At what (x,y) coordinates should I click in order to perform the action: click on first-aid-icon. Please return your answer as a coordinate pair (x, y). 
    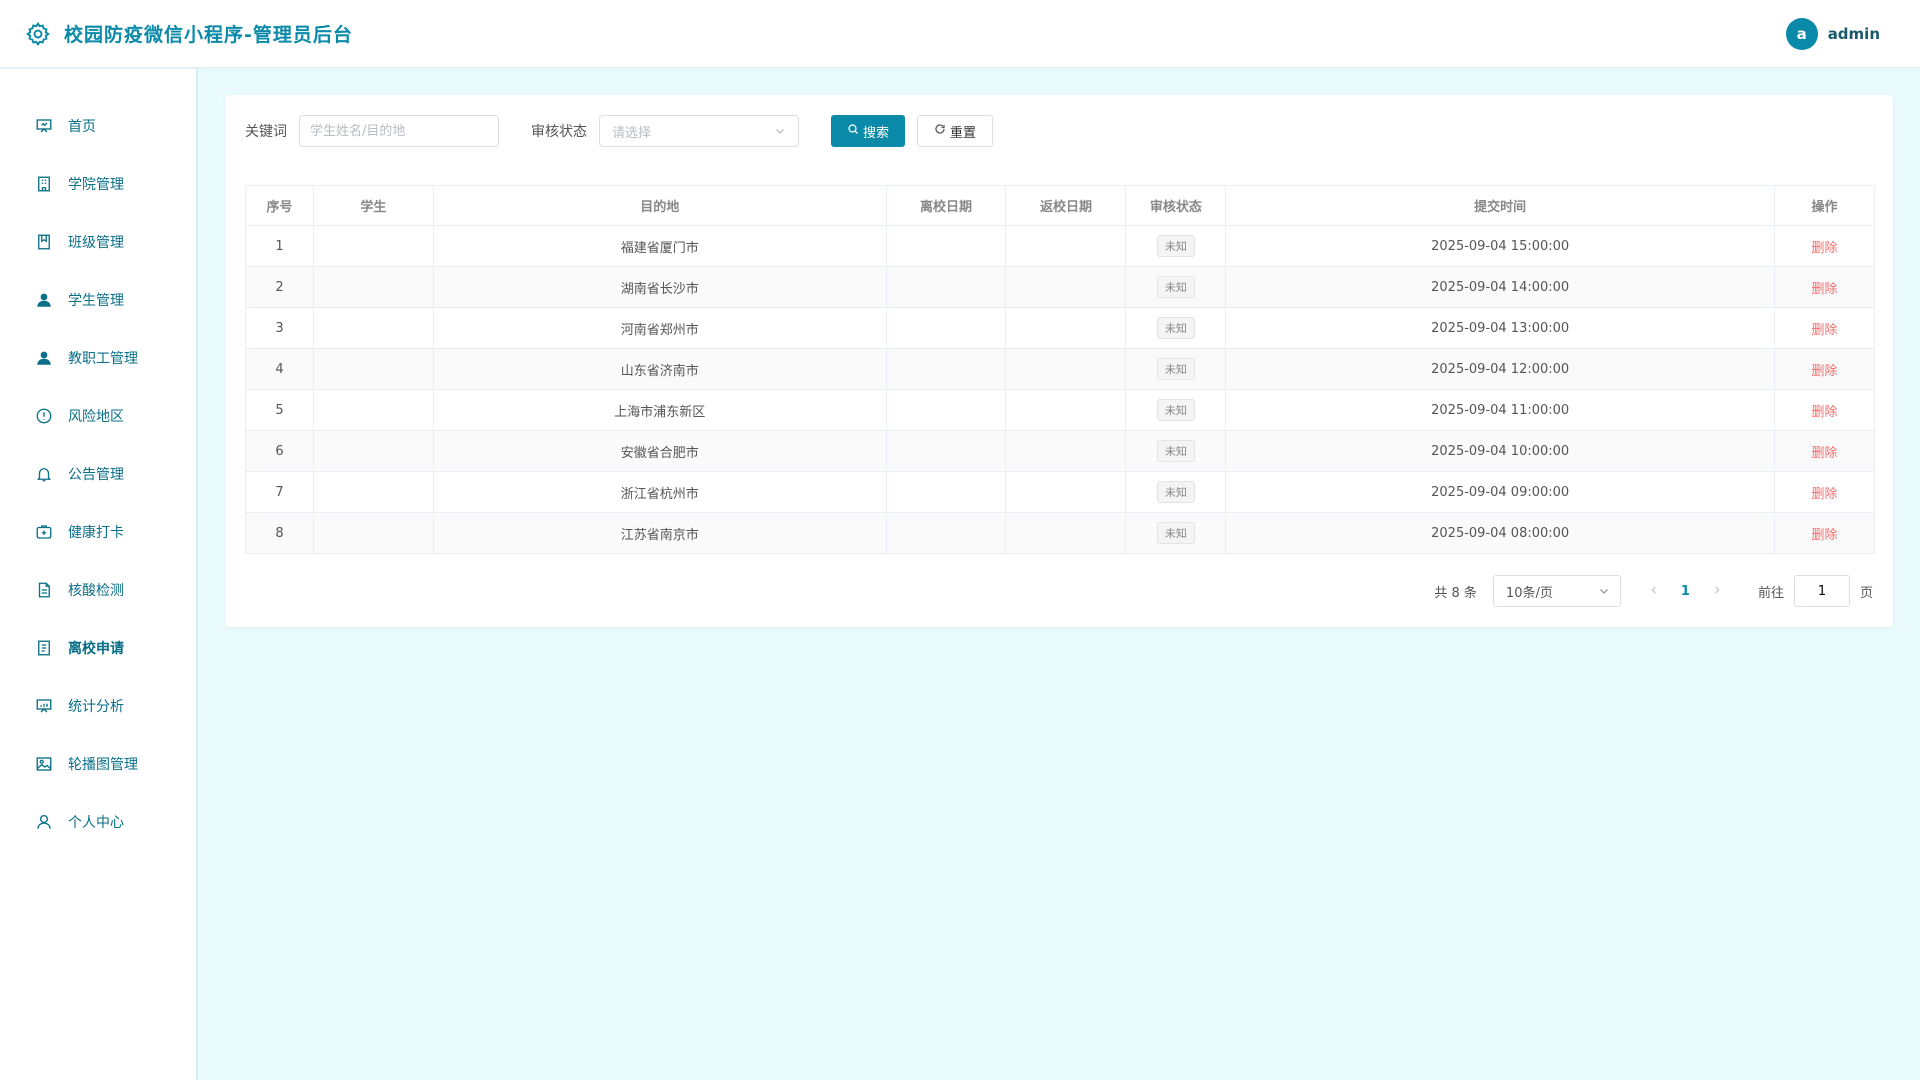
    Looking at the image, I should click on (44, 532).